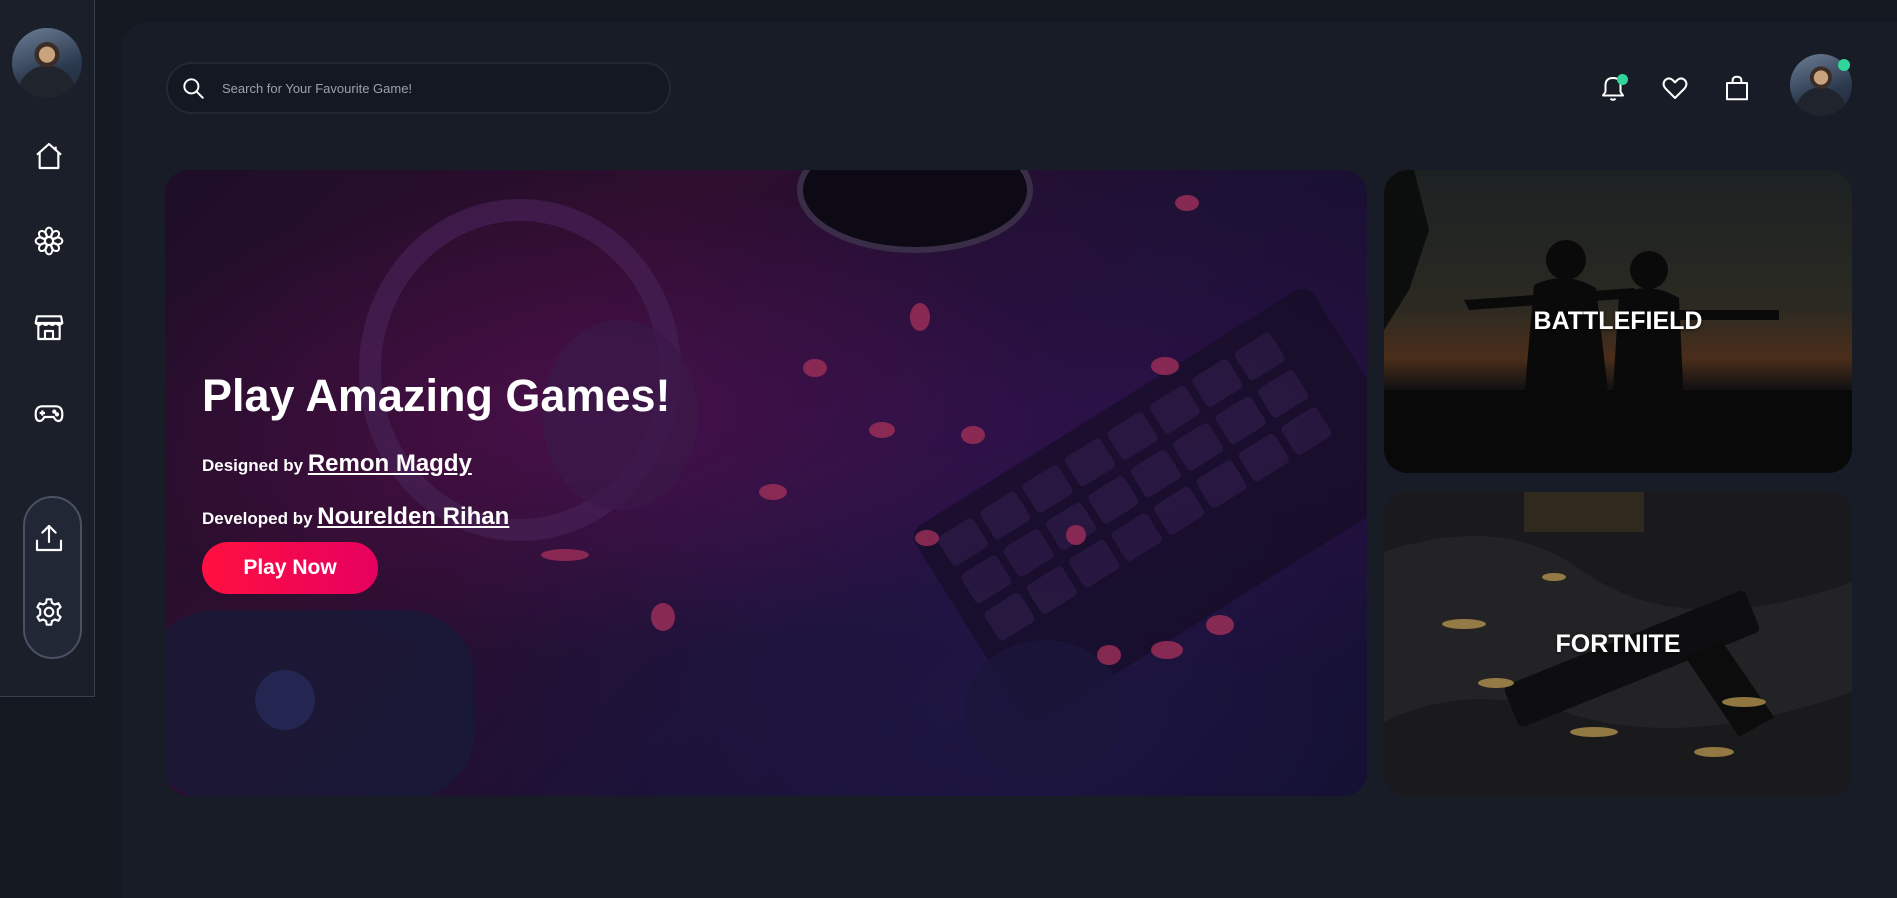 This screenshot has width=1897, height=898. What do you see at coordinates (1675, 88) in the screenshot?
I see `heart-icon` at bounding box center [1675, 88].